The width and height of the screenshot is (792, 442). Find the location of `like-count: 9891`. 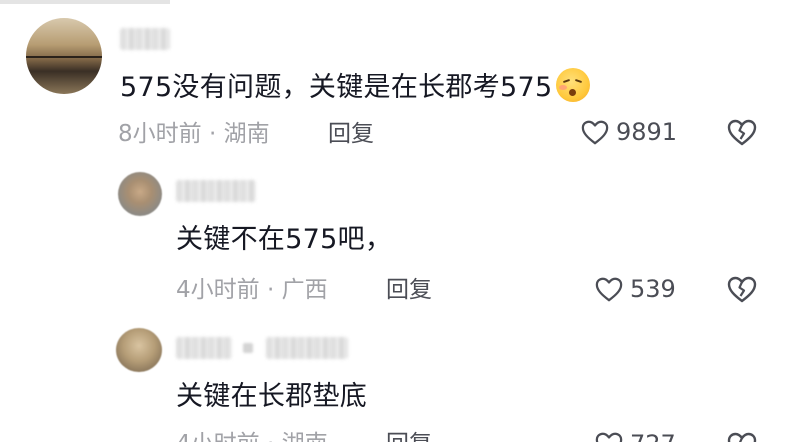

like-count: 9891 is located at coordinates (647, 132).